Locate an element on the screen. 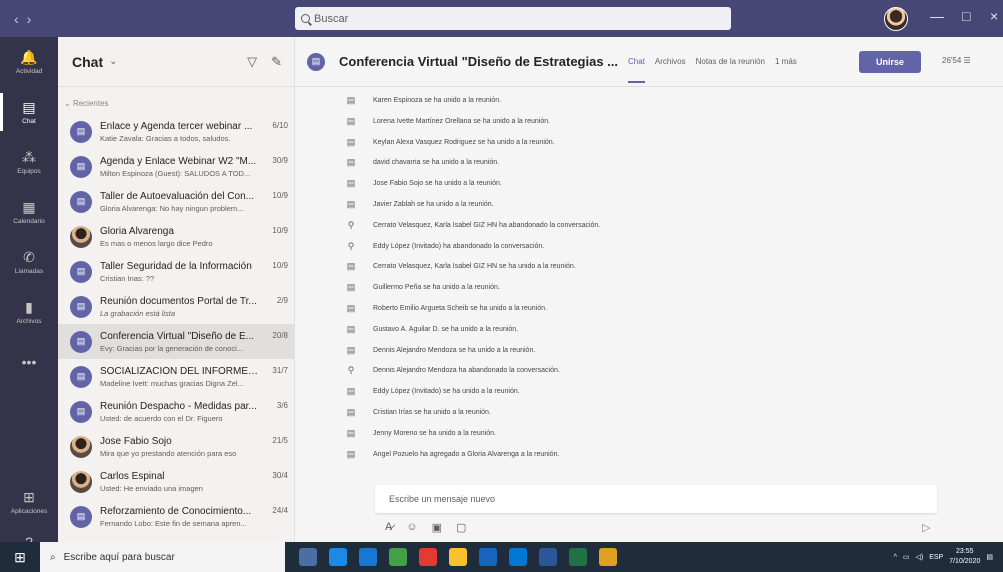 The image size is (1003, 572). language-indicator: ESP is located at coordinates (936, 557).